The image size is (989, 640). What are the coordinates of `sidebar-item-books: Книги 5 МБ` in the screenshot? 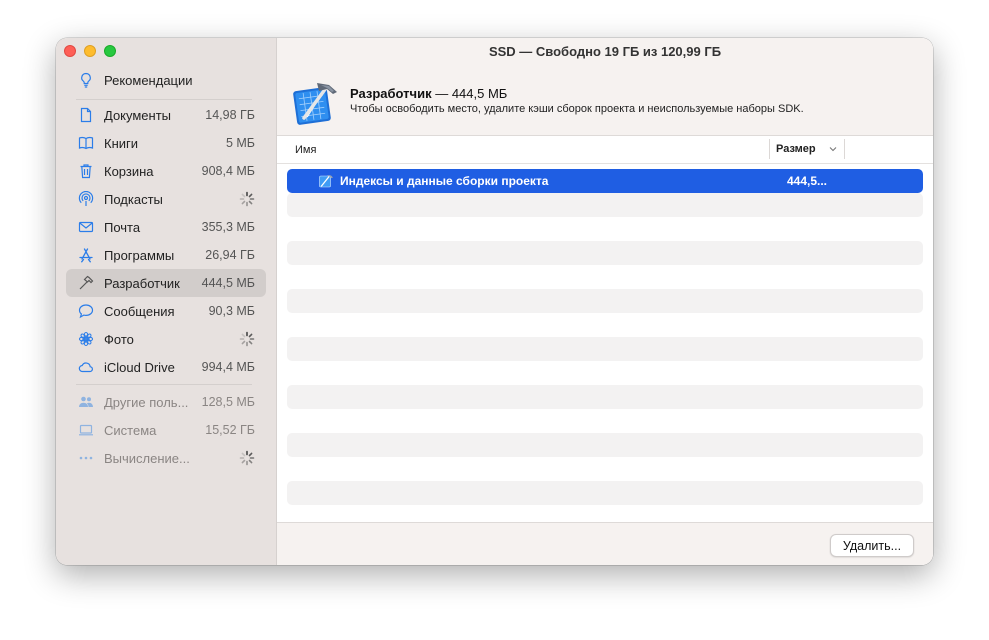 It's located at (166, 143).